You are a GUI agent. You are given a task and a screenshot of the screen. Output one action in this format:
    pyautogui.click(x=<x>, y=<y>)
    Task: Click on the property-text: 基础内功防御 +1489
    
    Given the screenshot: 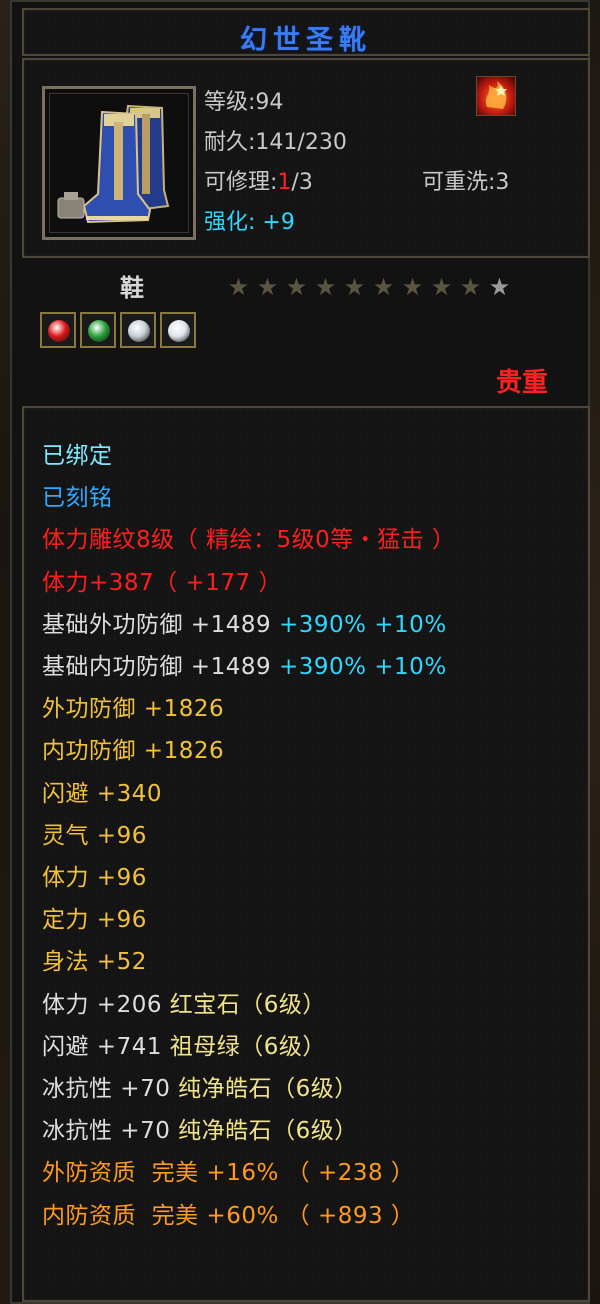 What is the action you would take?
    pyautogui.click(x=160, y=667)
    